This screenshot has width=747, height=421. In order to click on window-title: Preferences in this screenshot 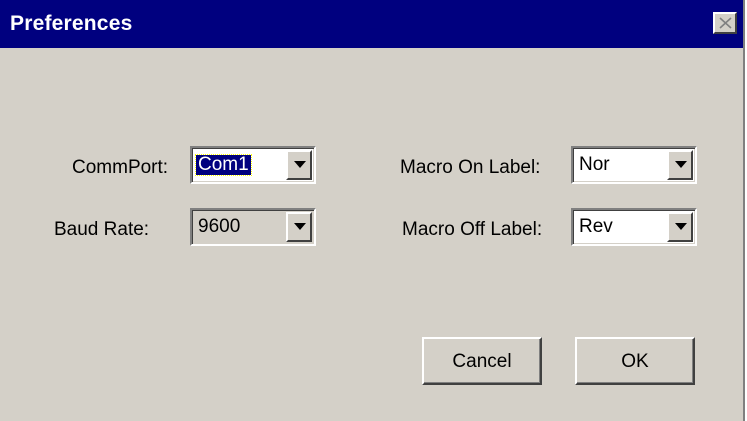, I will do `click(71, 23)`.